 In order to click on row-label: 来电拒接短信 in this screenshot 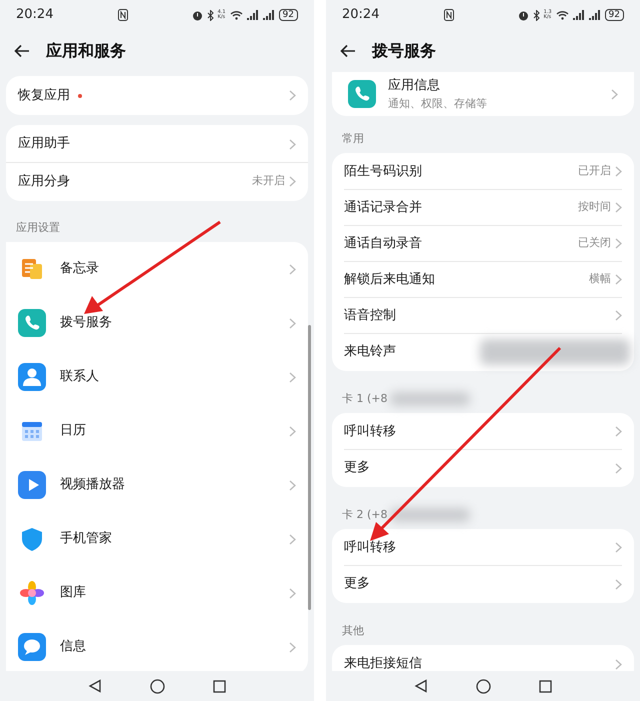, I will do `click(383, 663)`.